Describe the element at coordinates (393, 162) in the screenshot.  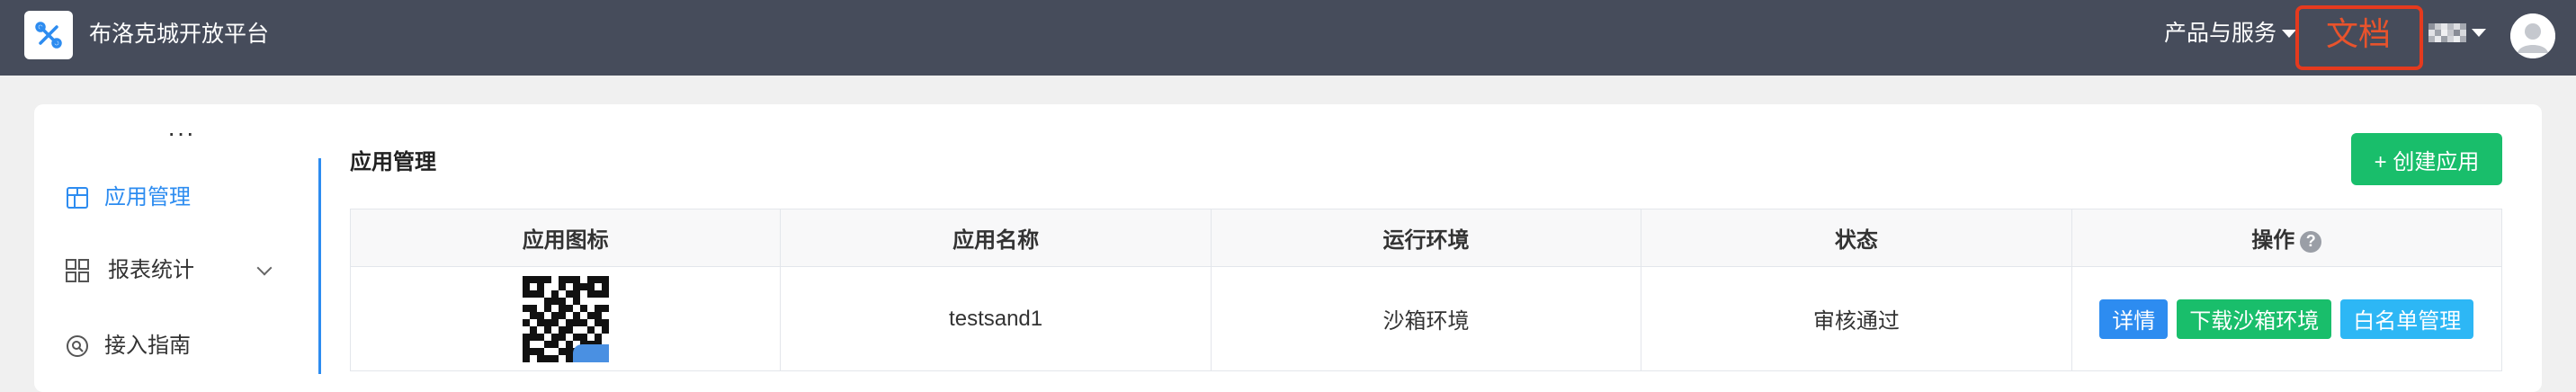
I see `page-title: 应用管理` at that location.